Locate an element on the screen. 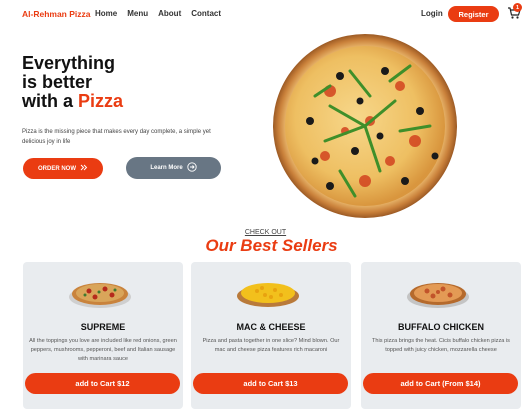 The height and width of the screenshot is (409, 531). best-sellers-heading: Our Best Sellers is located at coordinates (271, 245).